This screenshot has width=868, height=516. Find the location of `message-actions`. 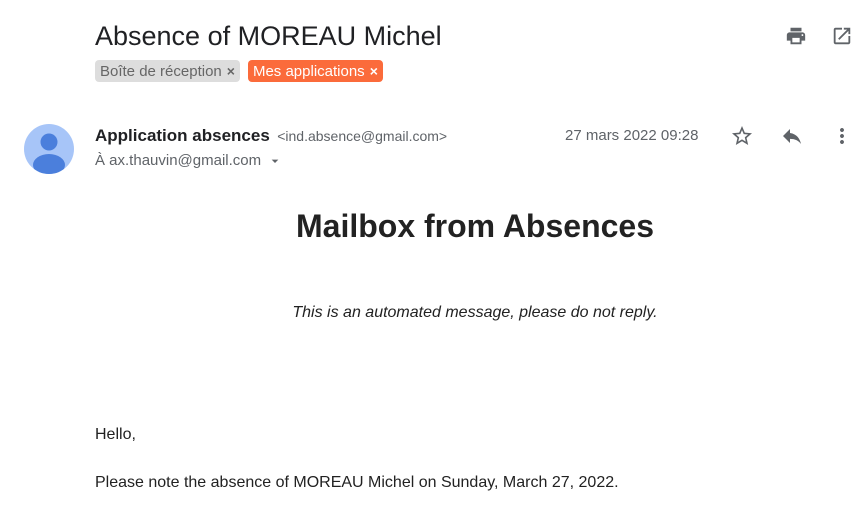

message-actions is located at coordinates (792, 136).